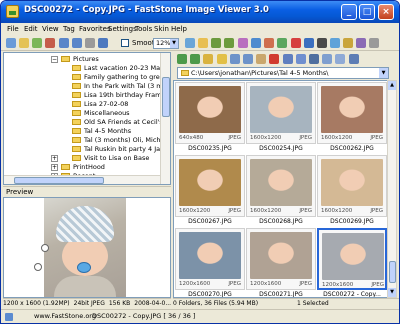 This screenshot has height=324, width=400. What do you see at coordinates (352, 138) in the screenshot?
I see `thumbnail-meta: 1600x1200 JPEG` at bounding box center [352, 138].